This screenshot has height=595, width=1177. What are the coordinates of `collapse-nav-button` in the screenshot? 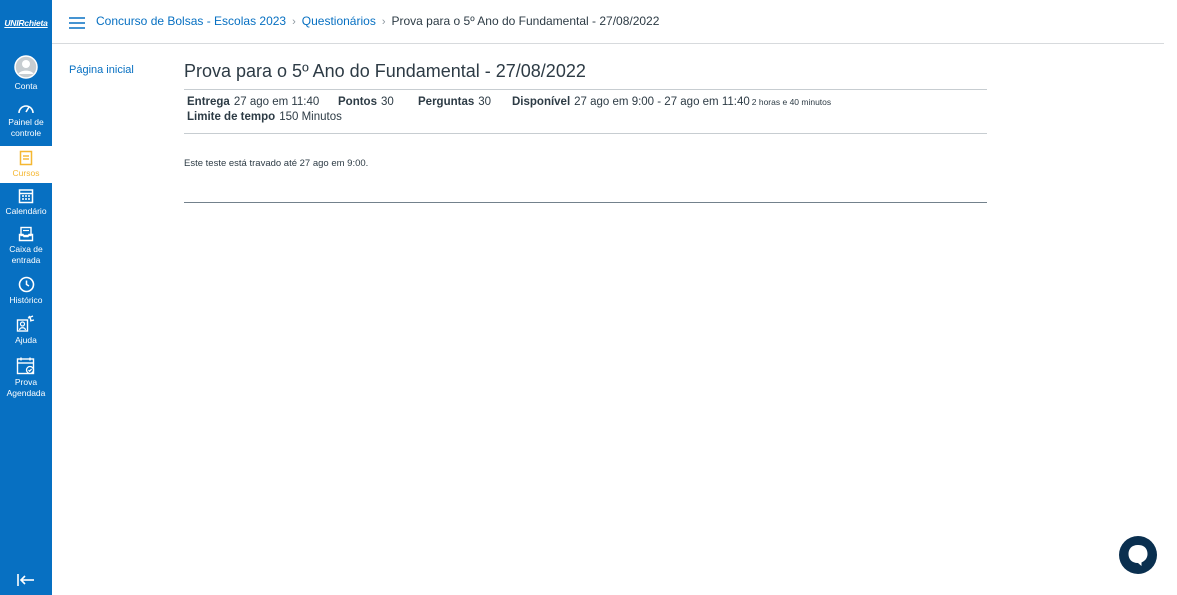 It's located at (26, 580).